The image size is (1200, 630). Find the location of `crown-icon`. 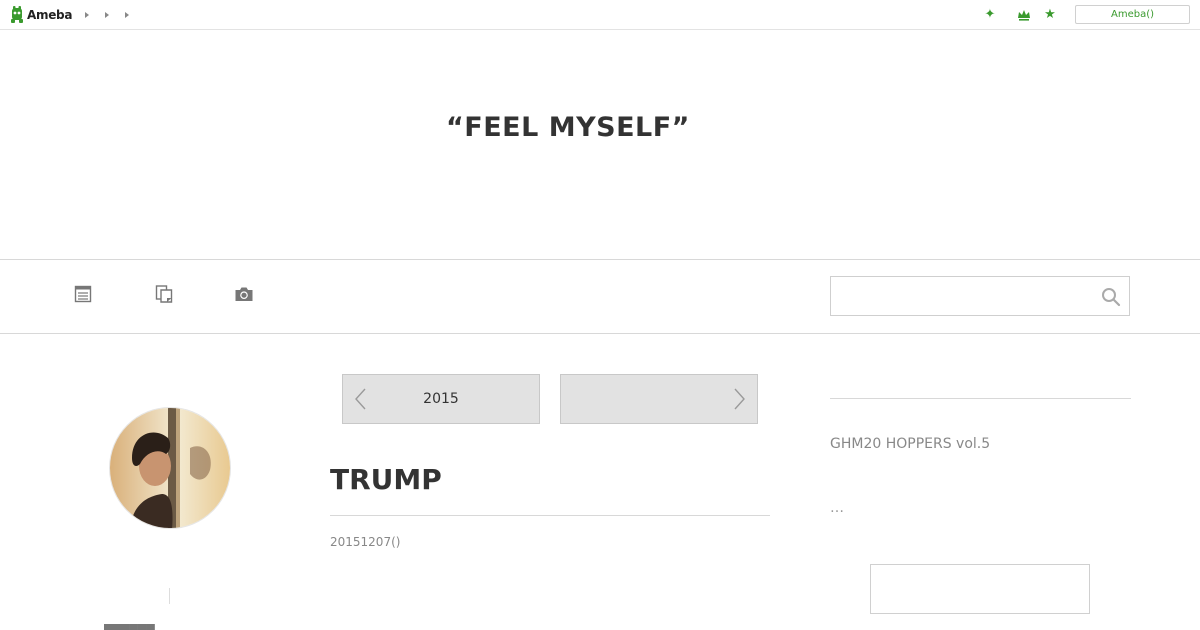

crown-icon is located at coordinates (1024, 15).